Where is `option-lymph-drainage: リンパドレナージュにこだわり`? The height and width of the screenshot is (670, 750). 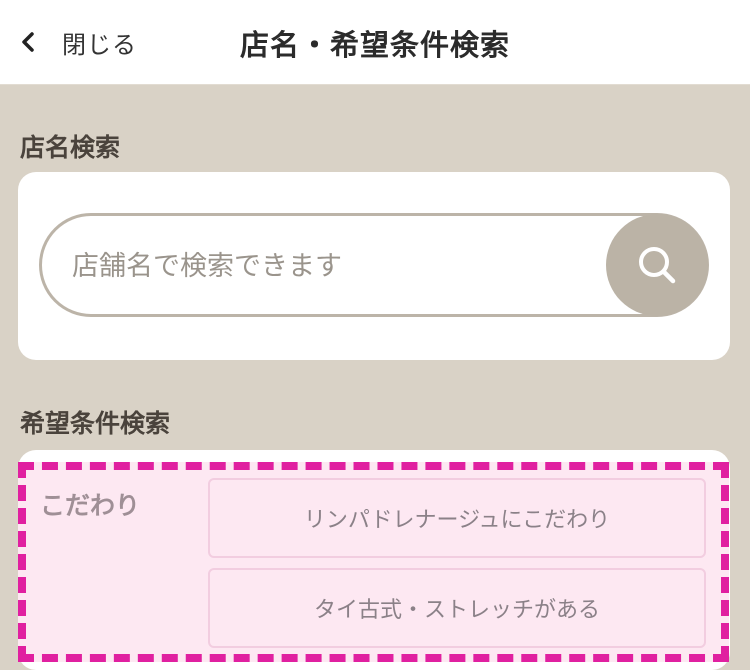 option-lymph-drainage: リンパドレナージュにこだわり is located at coordinates (457, 518).